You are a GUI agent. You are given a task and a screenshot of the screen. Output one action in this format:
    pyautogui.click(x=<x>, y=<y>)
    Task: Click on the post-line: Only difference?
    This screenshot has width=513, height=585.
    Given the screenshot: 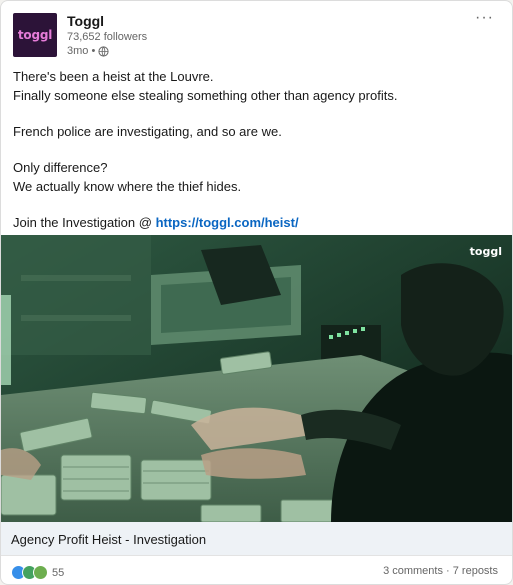 What is the action you would take?
    pyautogui.click(x=60, y=167)
    